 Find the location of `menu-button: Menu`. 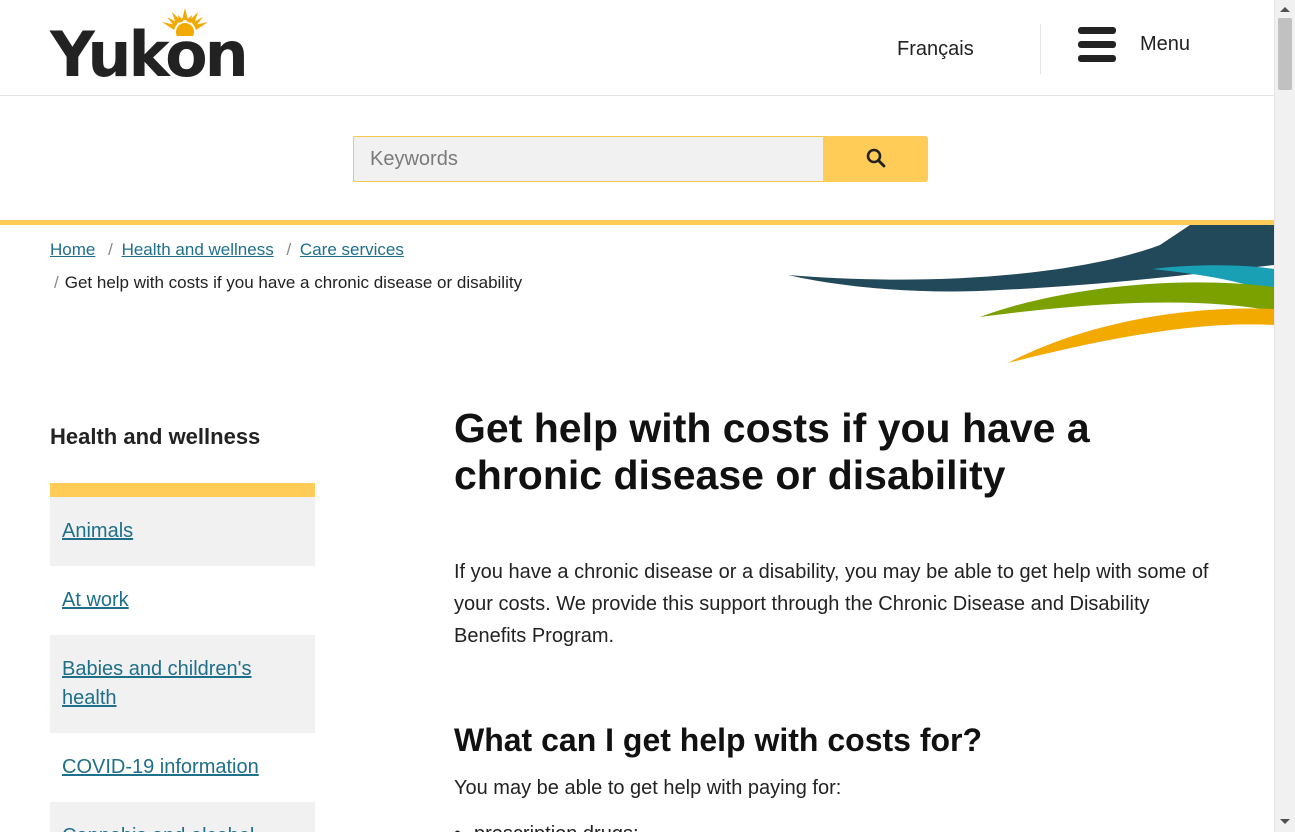

menu-button: Menu is located at coordinates (1143, 45).